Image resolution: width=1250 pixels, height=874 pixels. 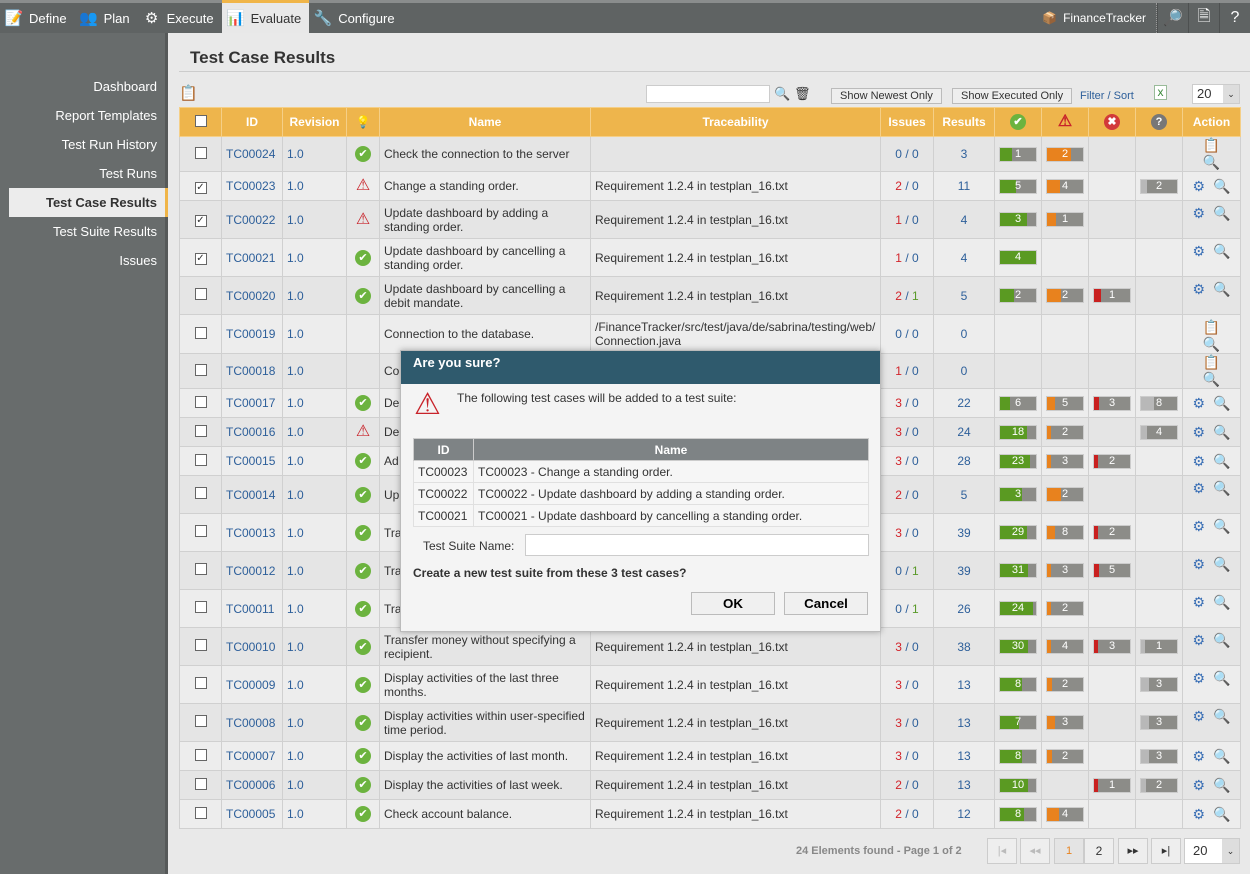 What do you see at coordinates (964, 154) in the screenshot?
I see `results-count: 3` at bounding box center [964, 154].